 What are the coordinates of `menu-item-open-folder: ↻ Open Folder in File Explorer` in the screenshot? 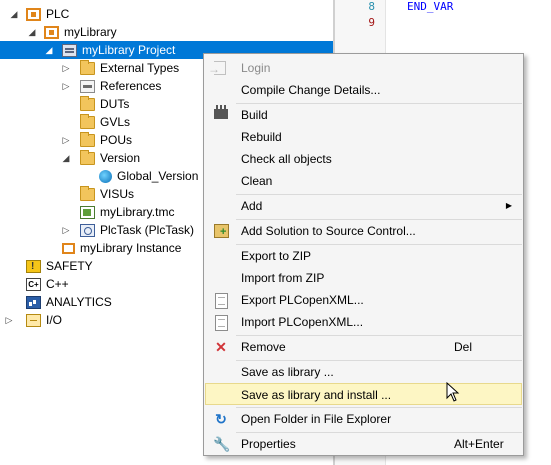 It's located at (363, 419).